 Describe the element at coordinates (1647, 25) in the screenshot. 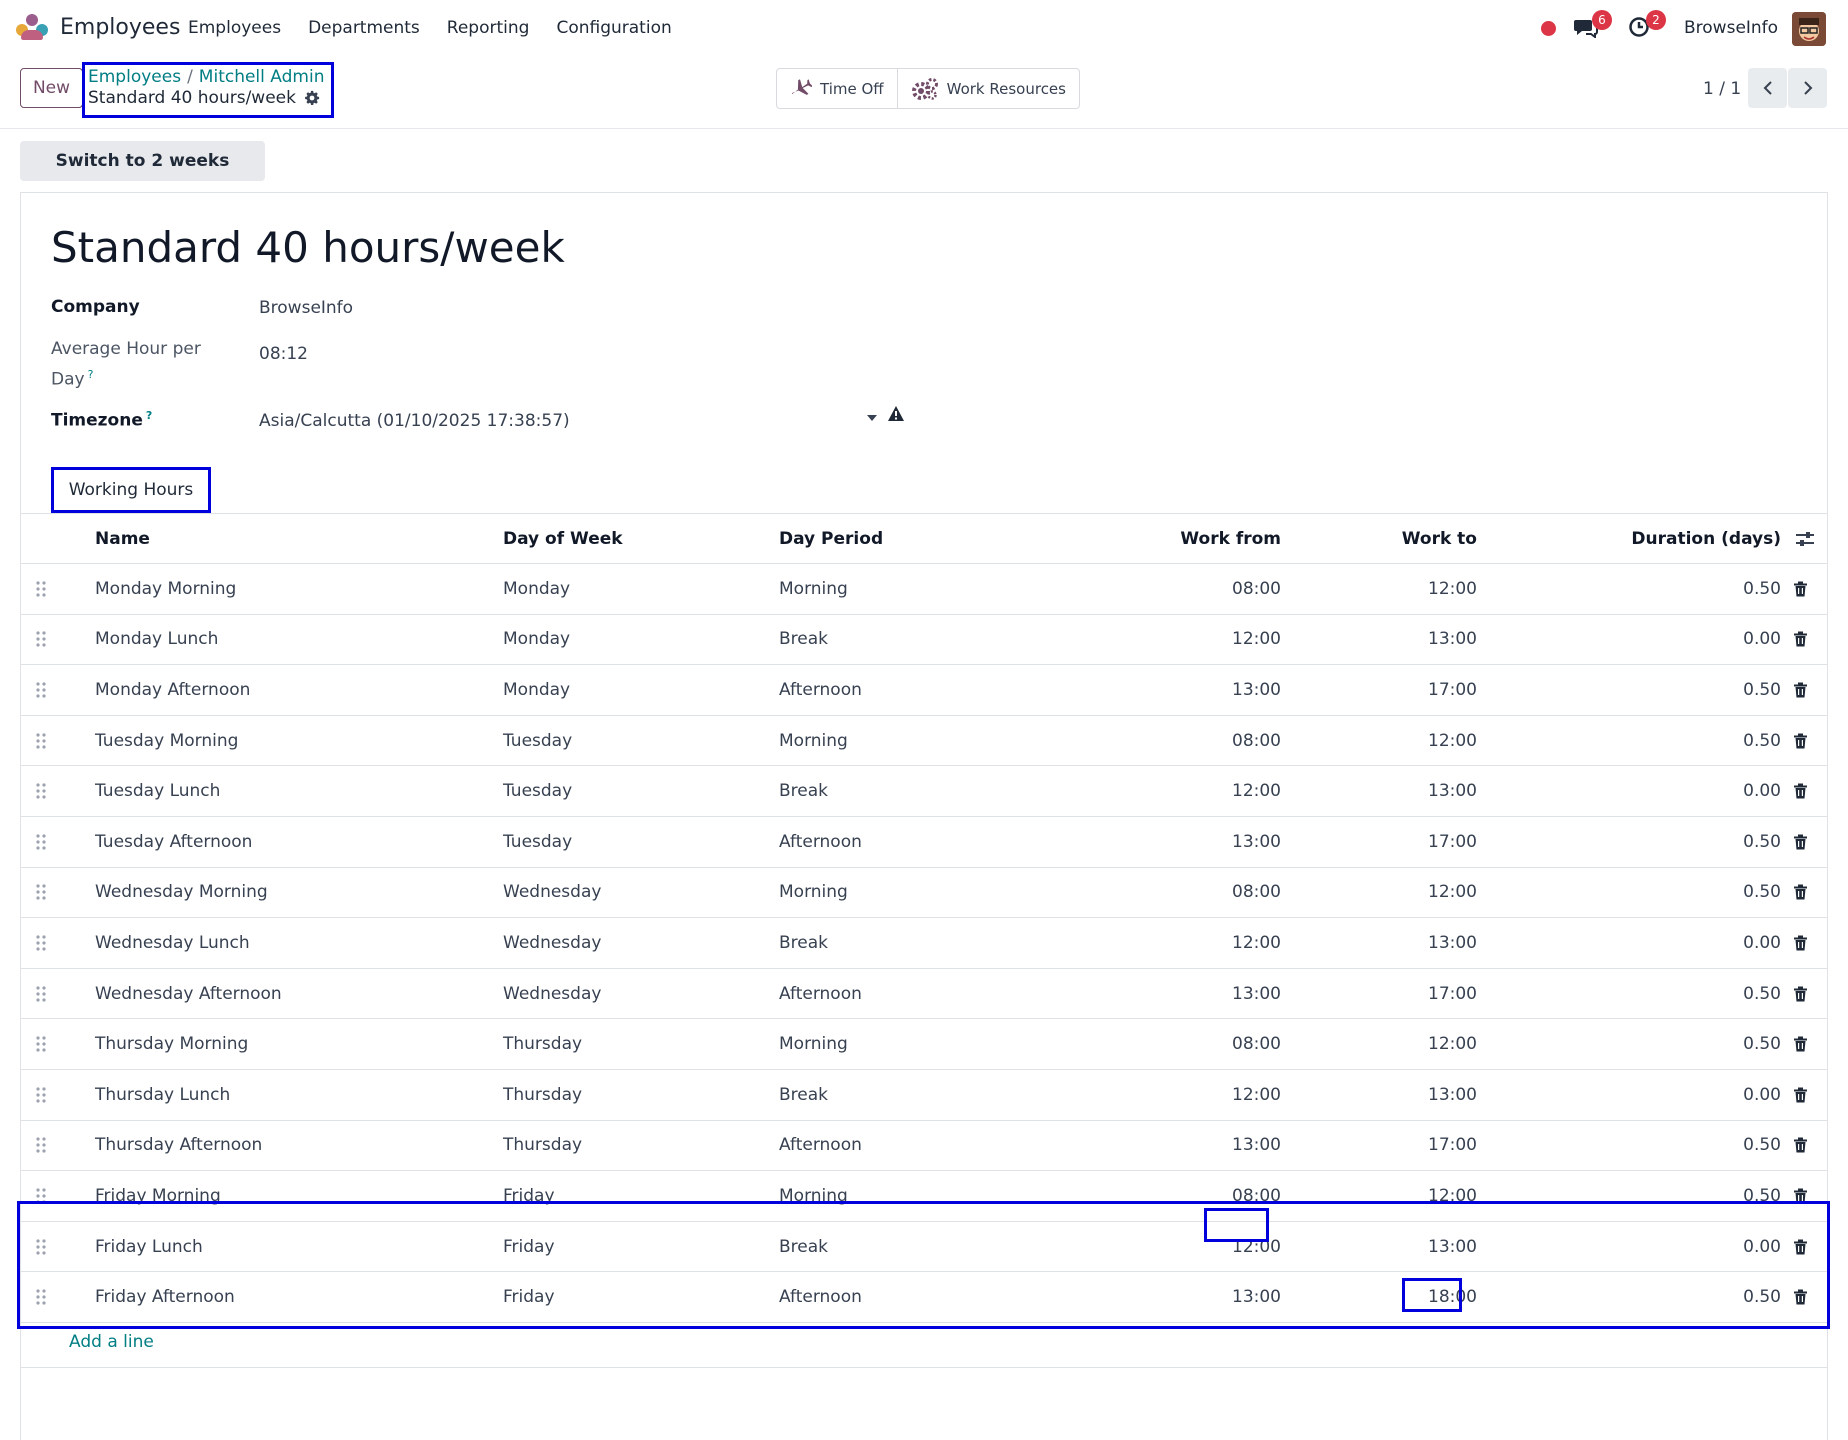

I see `activities-button: 2` at that location.